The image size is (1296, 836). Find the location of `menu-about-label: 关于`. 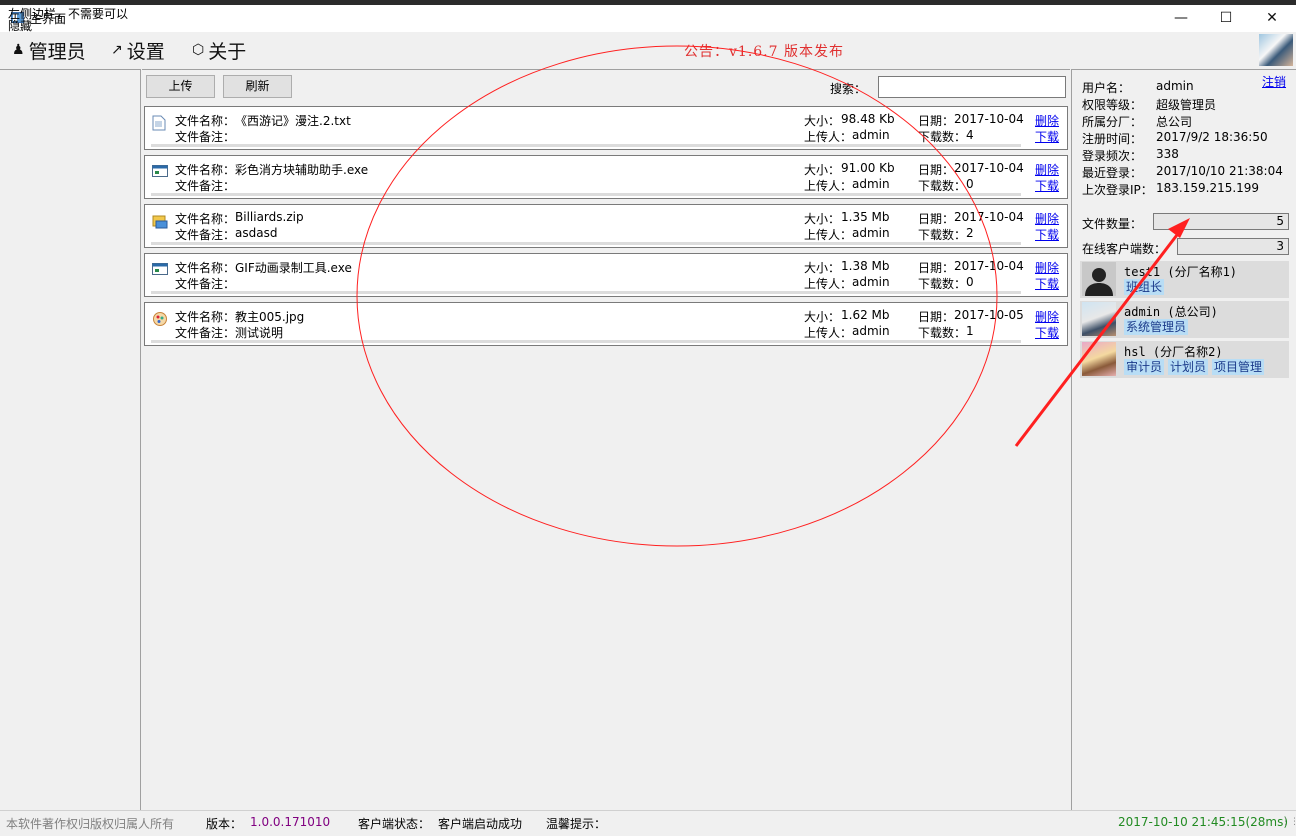

menu-about-label: 关于 is located at coordinates (227, 51).